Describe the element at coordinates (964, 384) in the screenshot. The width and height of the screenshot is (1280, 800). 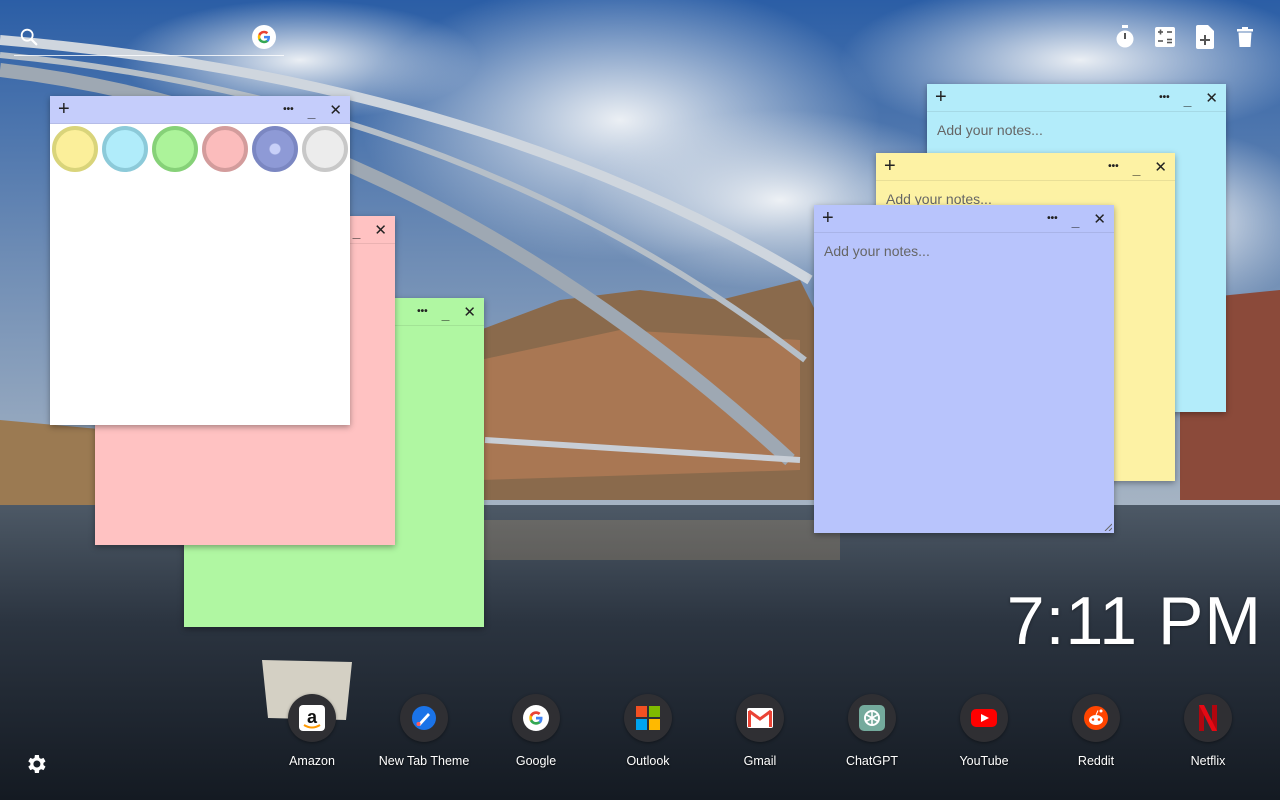
I see `note-text-area` at that location.